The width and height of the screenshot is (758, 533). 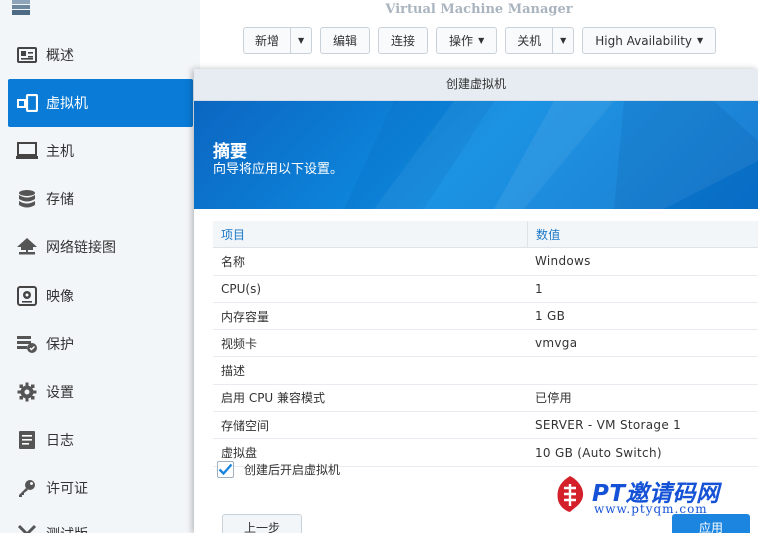 What do you see at coordinates (301, 40) in the screenshot?
I see `create-dropdown-arrow: ▼` at bounding box center [301, 40].